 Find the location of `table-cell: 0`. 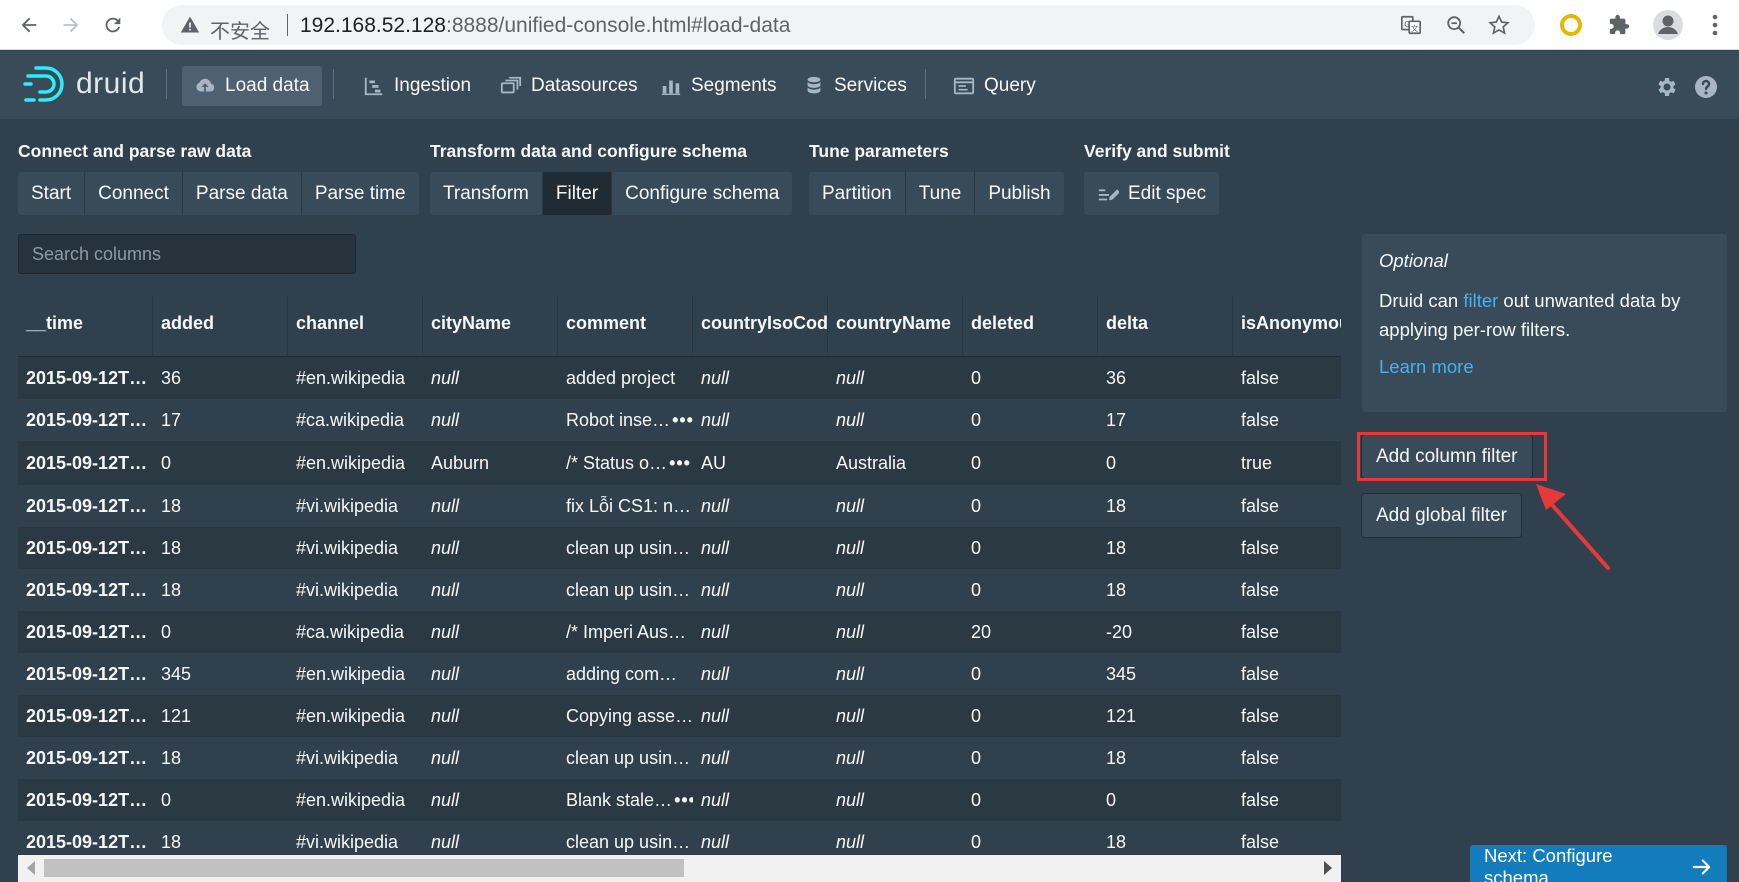

table-cell: 0 is located at coordinates (1030, 378).